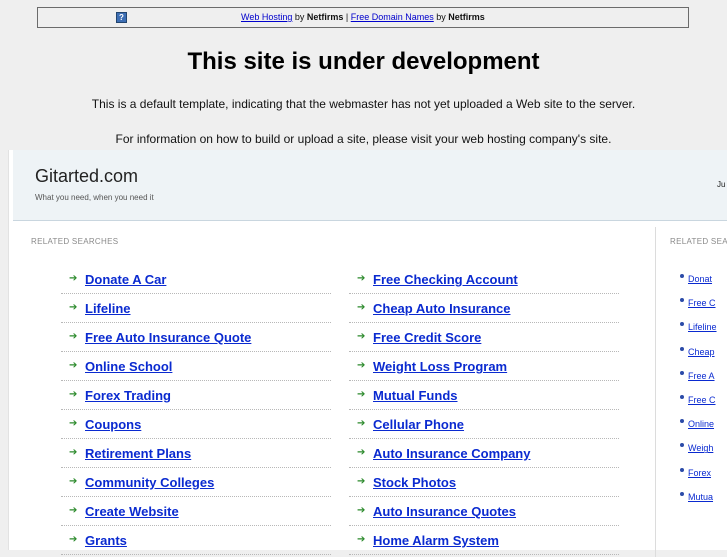 The image size is (727, 557). What do you see at coordinates (484, 395) in the screenshot?
I see `list-item: ➔ Mutual Funds` at bounding box center [484, 395].